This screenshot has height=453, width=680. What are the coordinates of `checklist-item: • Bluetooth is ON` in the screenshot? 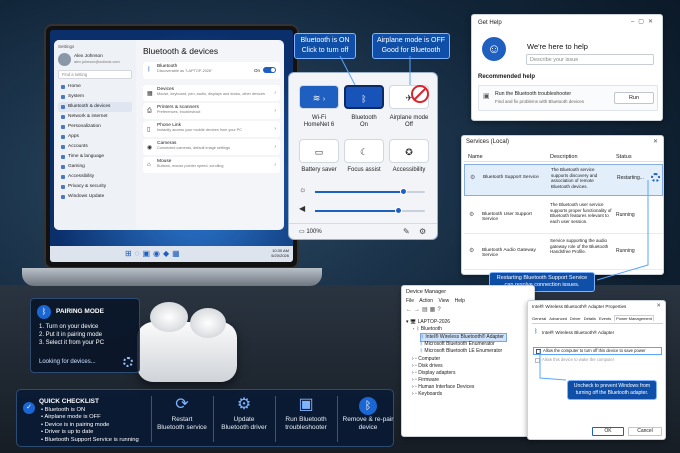 It's located at (63, 410).